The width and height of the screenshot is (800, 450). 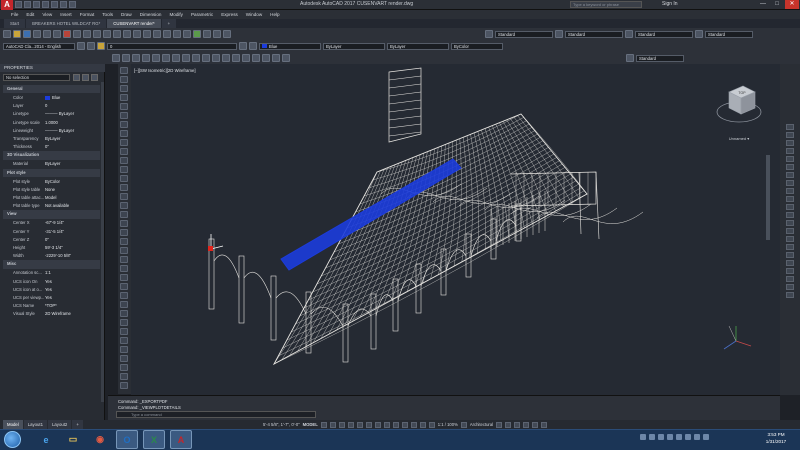 I want to click on polygon-icon, so click(x=146, y=58).